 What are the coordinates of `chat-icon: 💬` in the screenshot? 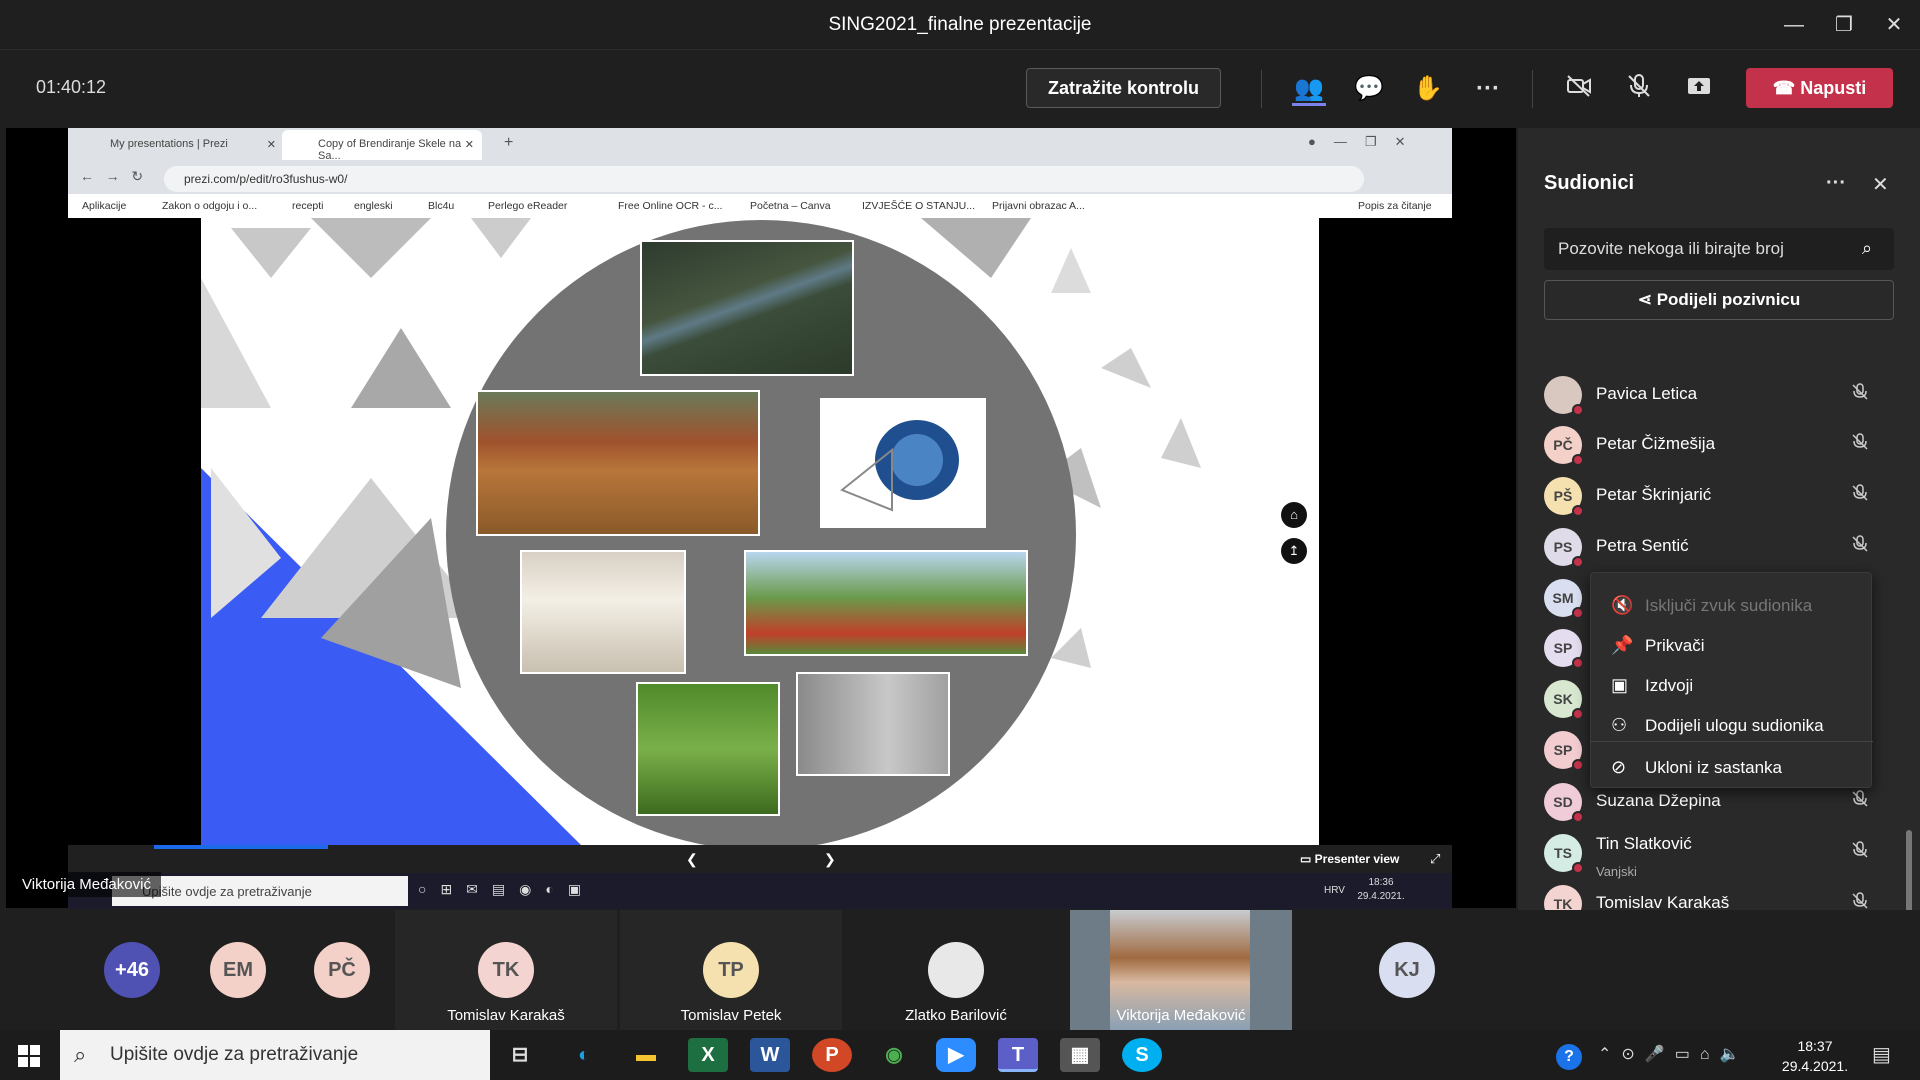 It's located at (1369, 89).